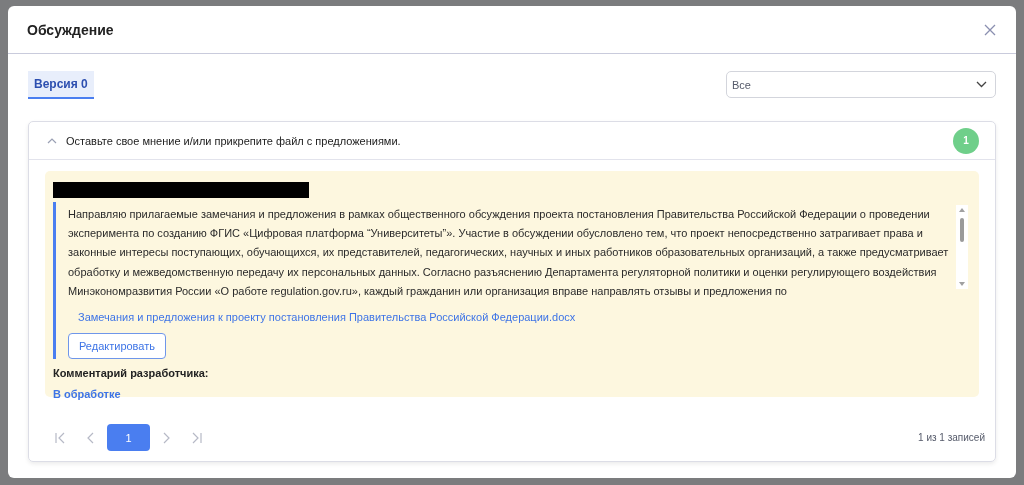  I want to click on filter-dropdown: Все, so click(861, 84).